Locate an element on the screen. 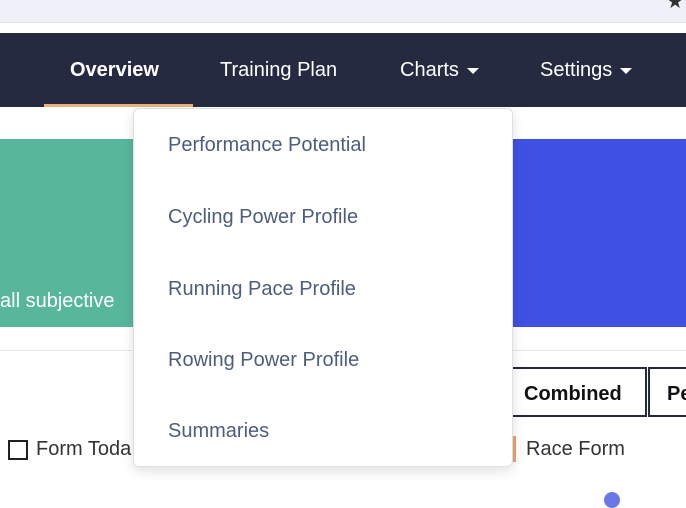  menu-item-label: Running Pace Profile is located at coordinates (262, 289).